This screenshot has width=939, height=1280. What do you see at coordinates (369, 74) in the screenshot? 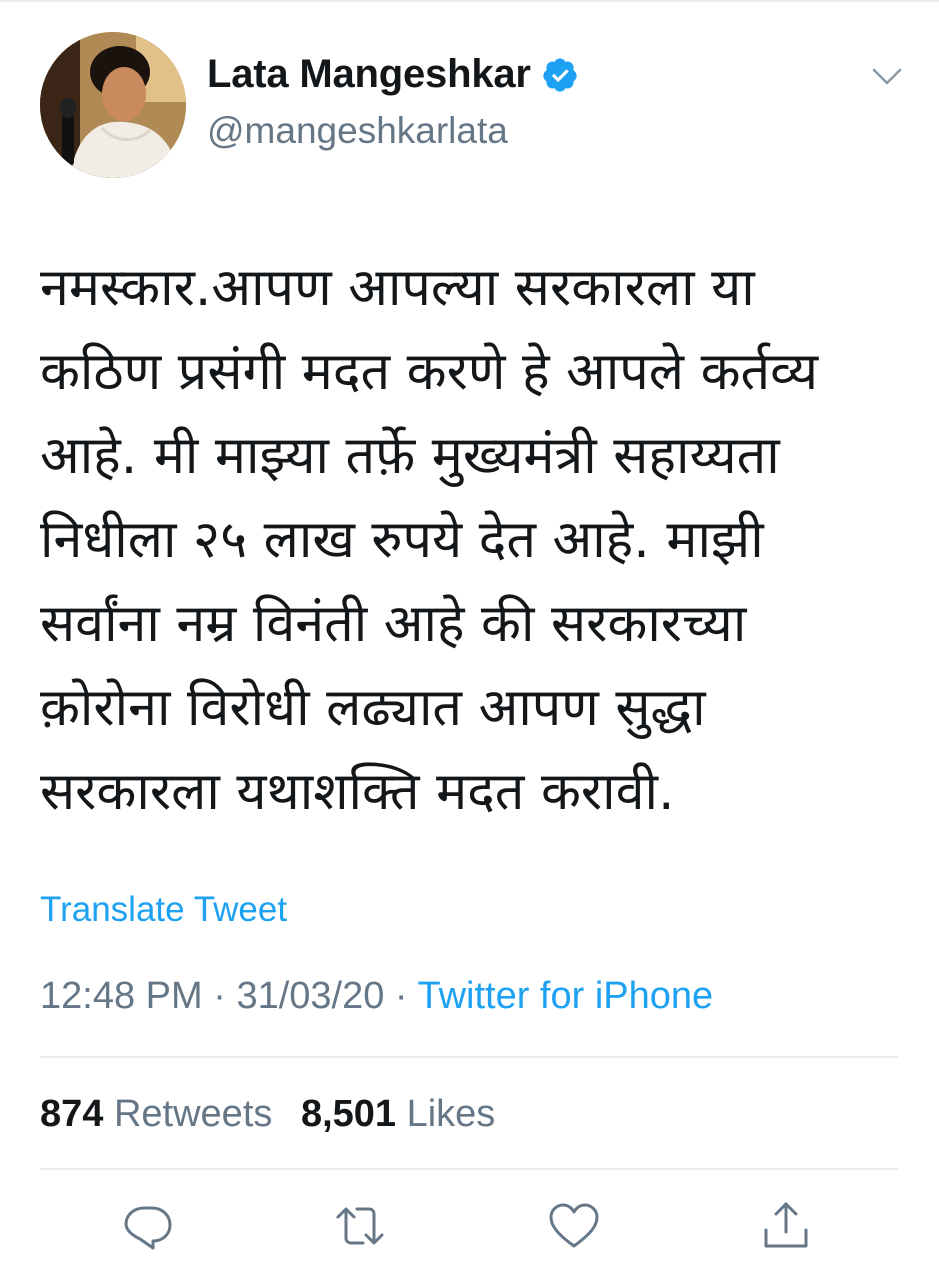
I see `display-name: Lata Mangeshkar` at bounding box center [369, 74].